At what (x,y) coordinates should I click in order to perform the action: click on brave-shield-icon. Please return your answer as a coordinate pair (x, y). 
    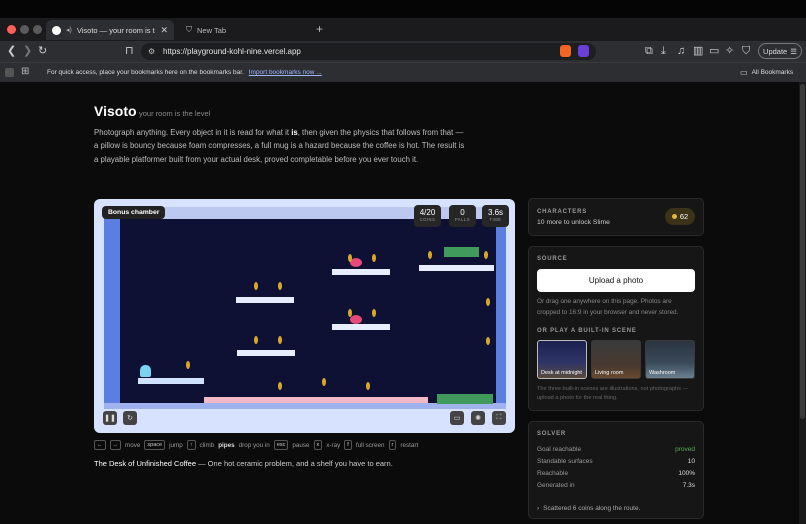
    Looking at the image, I should click on (565, 51).